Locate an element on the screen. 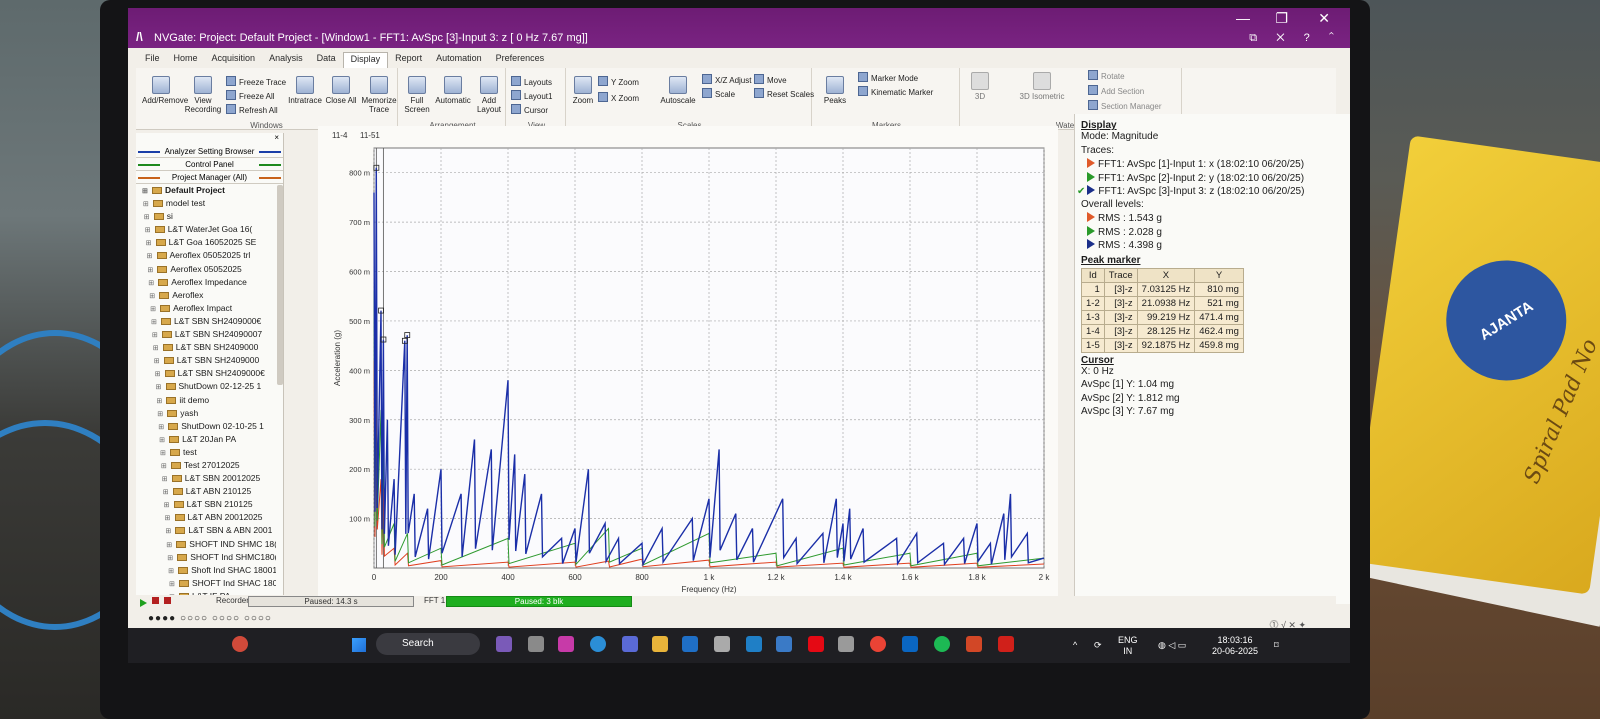 The height and width of the screenshot is (719, 1600). close-all-button: Close All is located at coordinates (341, 90).